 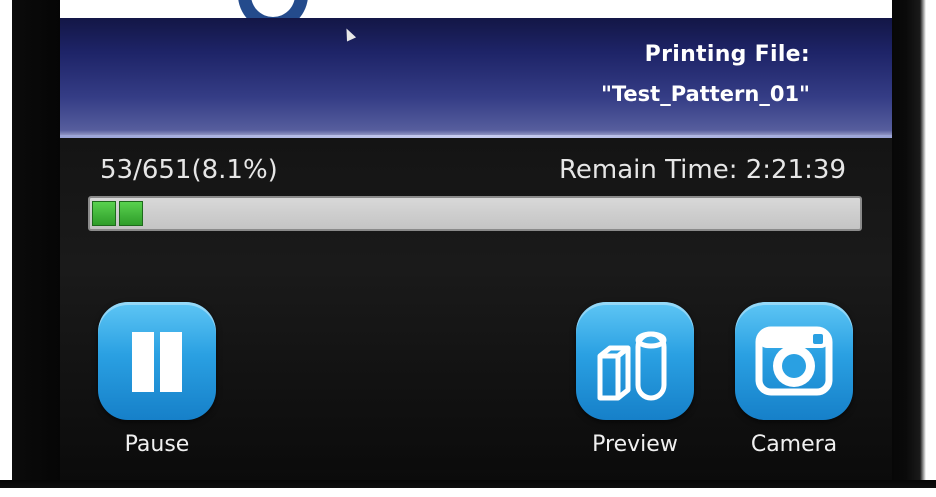 What do you see at coordinates (30, 248) in the screenshot?
I see `device-bezel-left` at bounding box center [30, 248].